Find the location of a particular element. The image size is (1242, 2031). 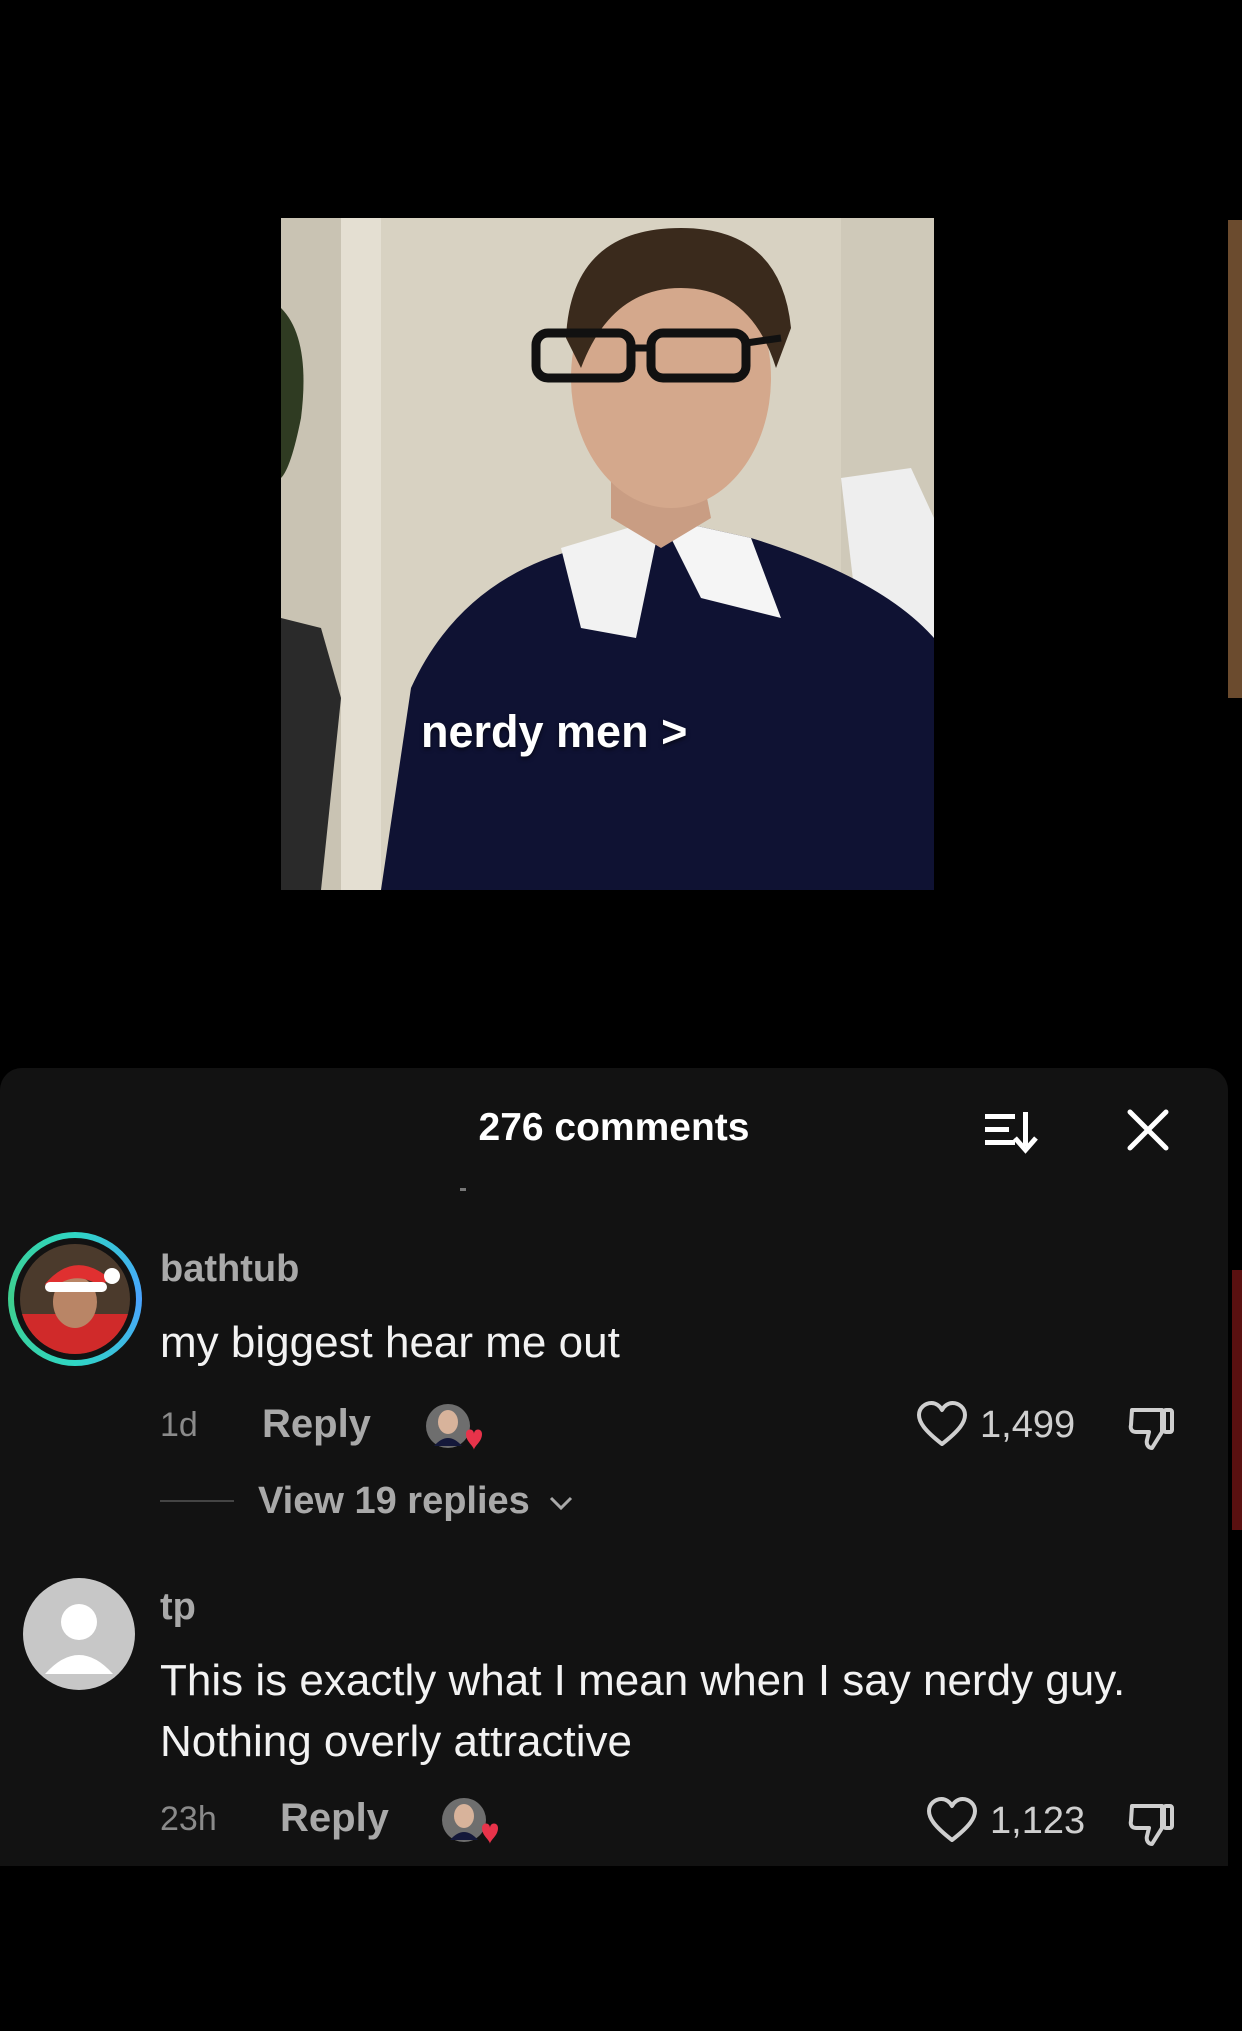

comment-actions: 1d Reply 1,499 is located at coordinates (614, 1426).